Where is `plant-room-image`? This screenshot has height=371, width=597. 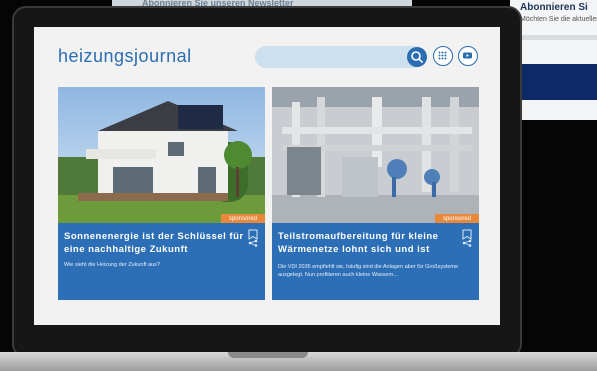 plant-room-image is located at coordinates (375, 155).